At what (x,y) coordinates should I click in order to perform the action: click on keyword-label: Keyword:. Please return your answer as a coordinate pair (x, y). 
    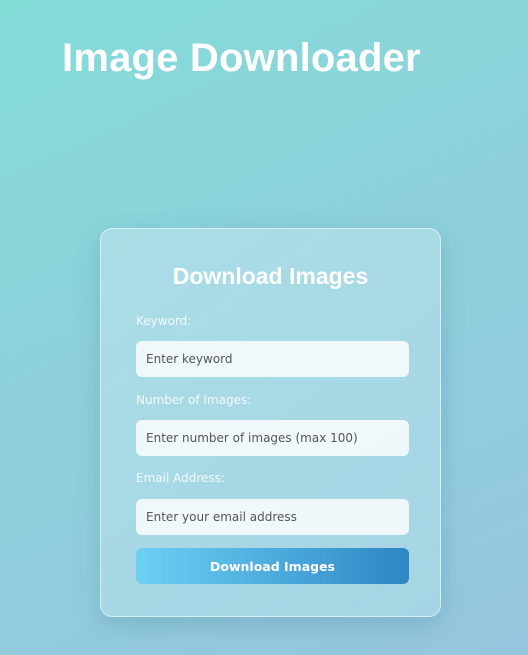
    Looking at the image, I should click on (164, 321).